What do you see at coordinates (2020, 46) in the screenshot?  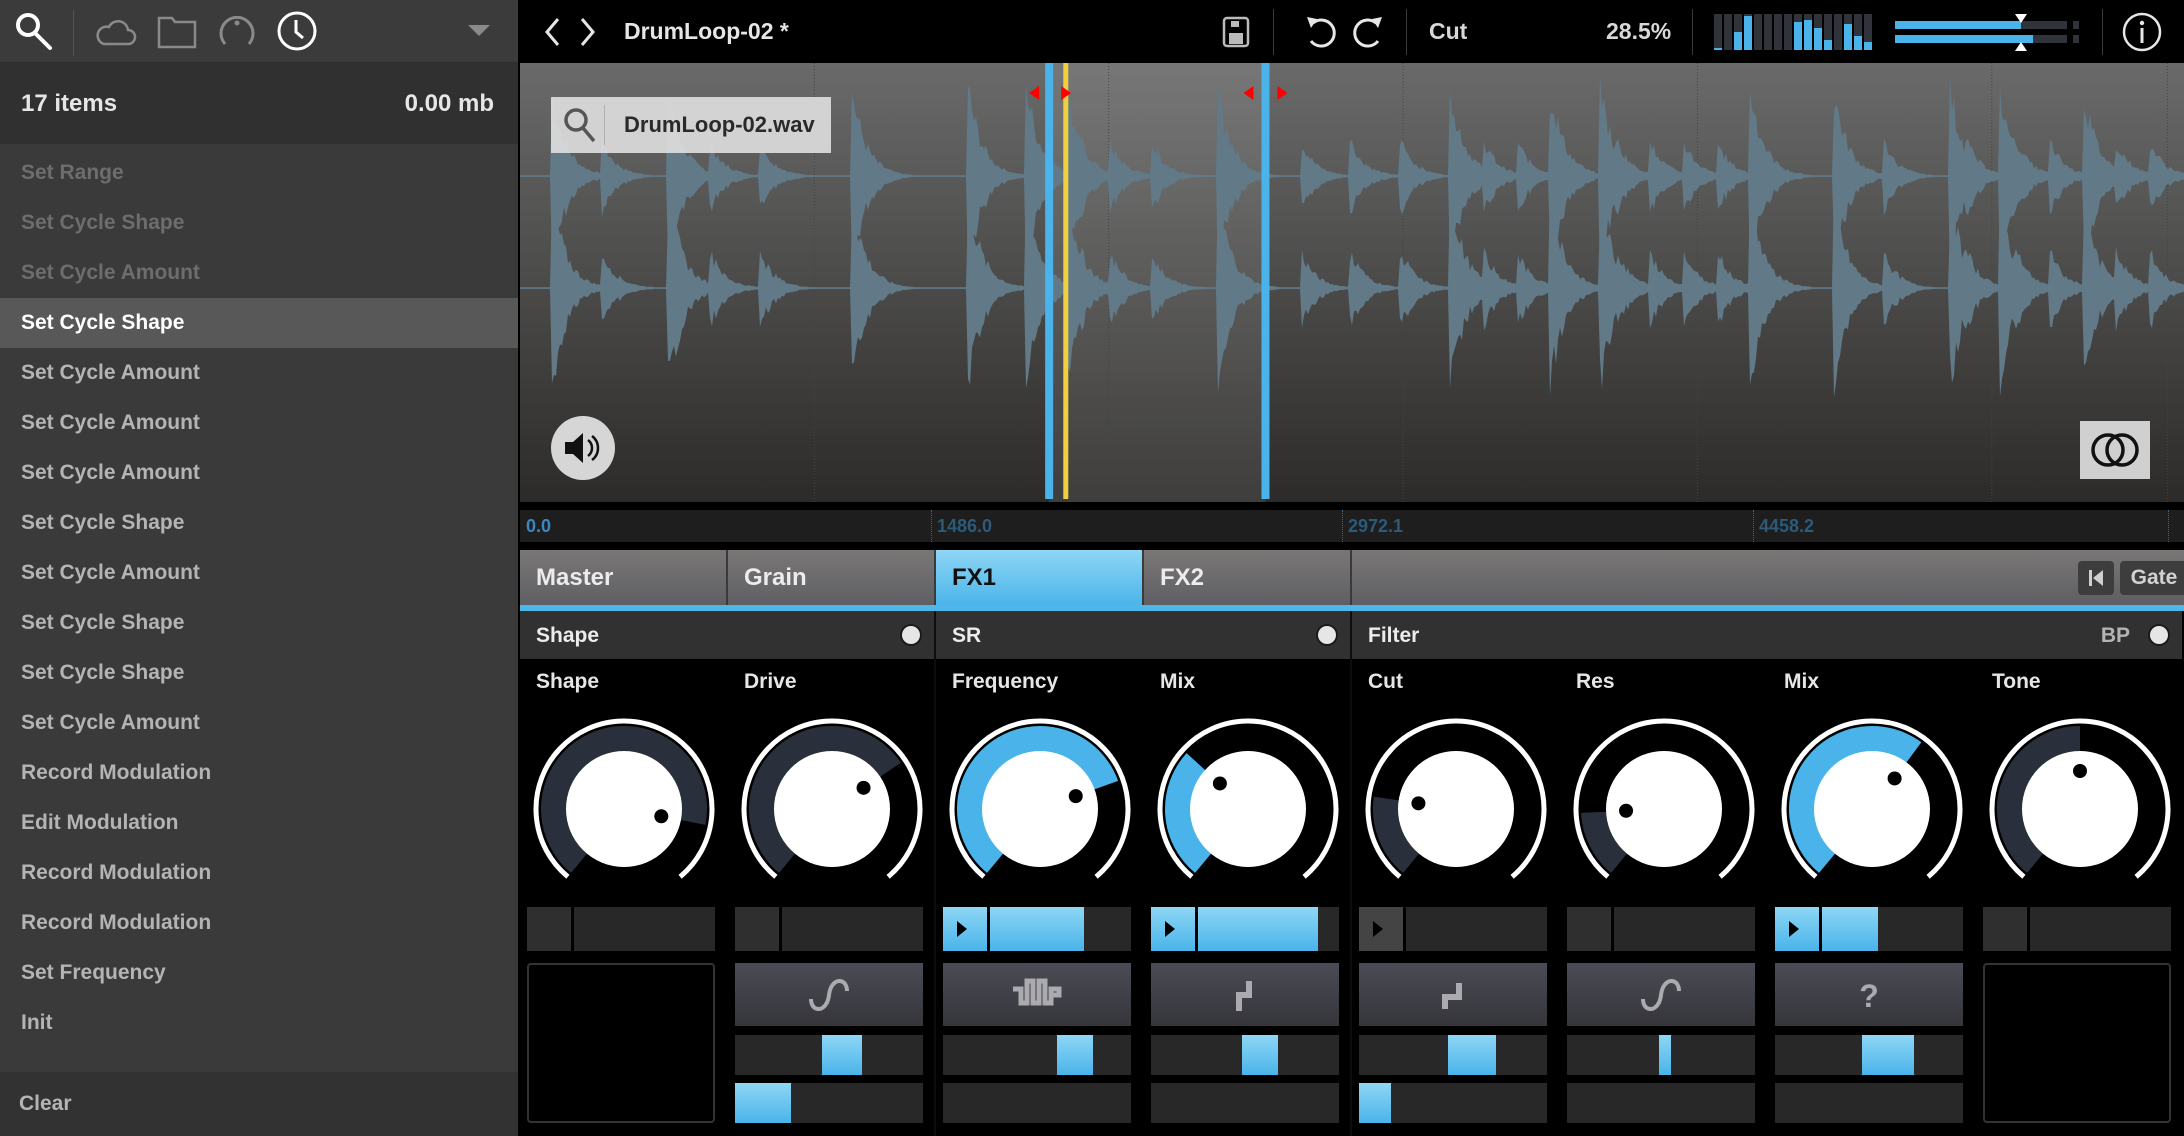 I see `output-marker-bottom` at bounding box center [2020, 46].